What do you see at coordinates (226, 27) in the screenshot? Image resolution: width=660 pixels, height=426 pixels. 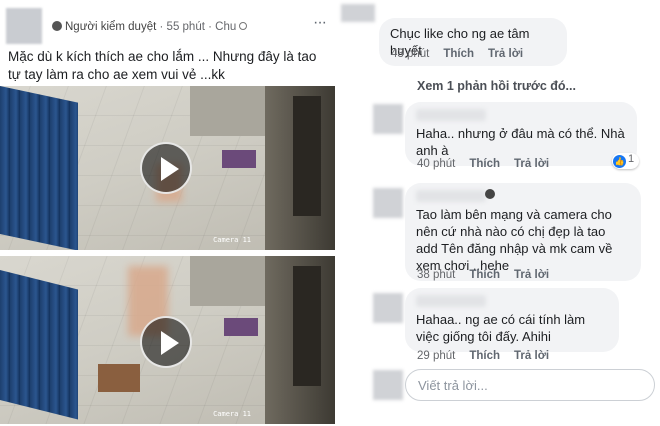 I see `post-audience: Chu` at bounding box center [226, 27].